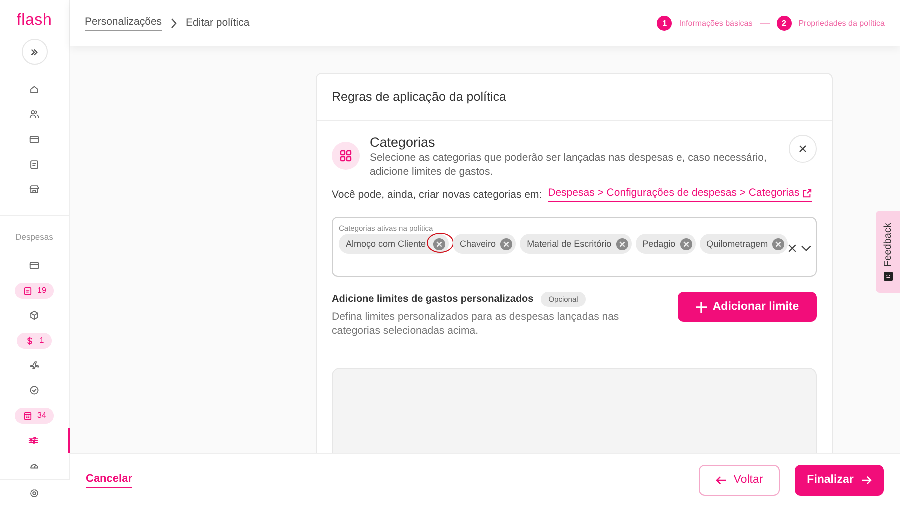  What do you see at coordinates (888, 276) in the screenshot?
I see `feedback-icon` at bounding box center [888, 276].